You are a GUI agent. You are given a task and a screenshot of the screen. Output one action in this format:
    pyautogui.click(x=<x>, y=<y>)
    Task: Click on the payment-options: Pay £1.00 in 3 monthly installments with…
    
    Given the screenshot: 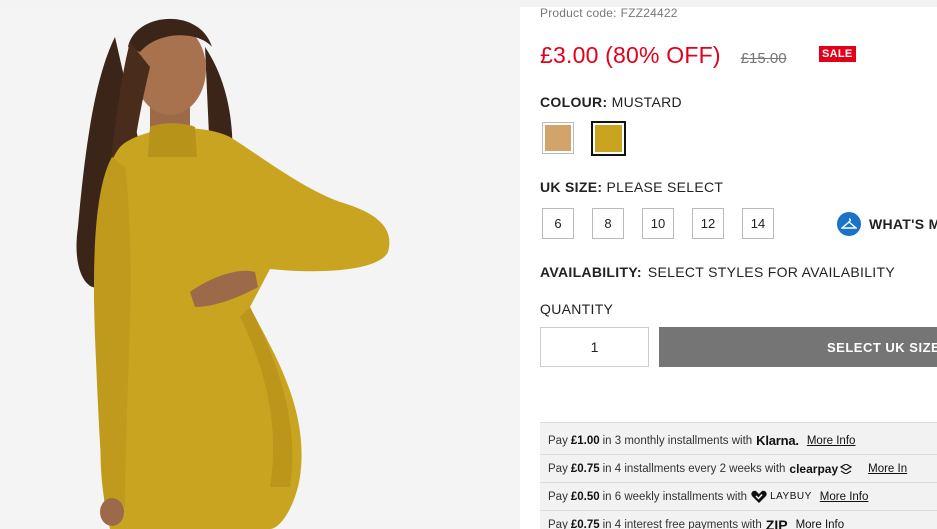 What is the action you would take?
    pyautogui.click(x=738, y=475)
    